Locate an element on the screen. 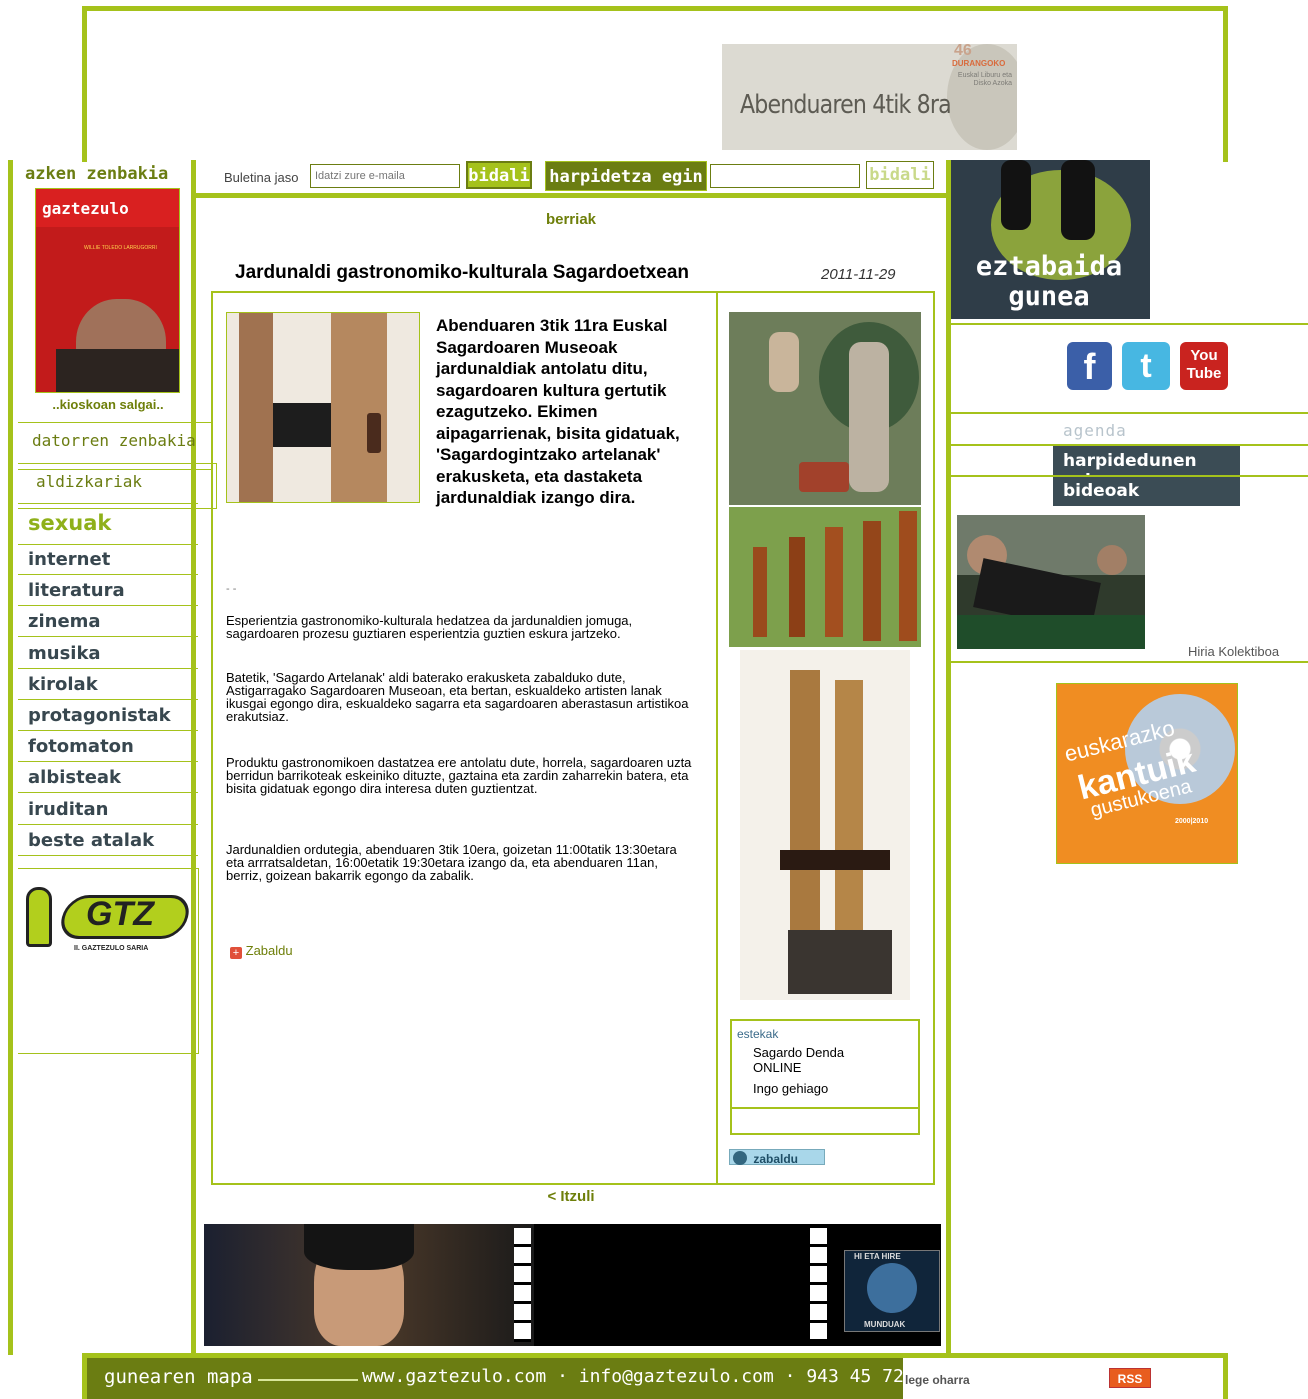 Image resolution: width=1308 pixels, height=1399 pixels. link-more-info: Ingo gehiago is located at coordinates (790, 1088).